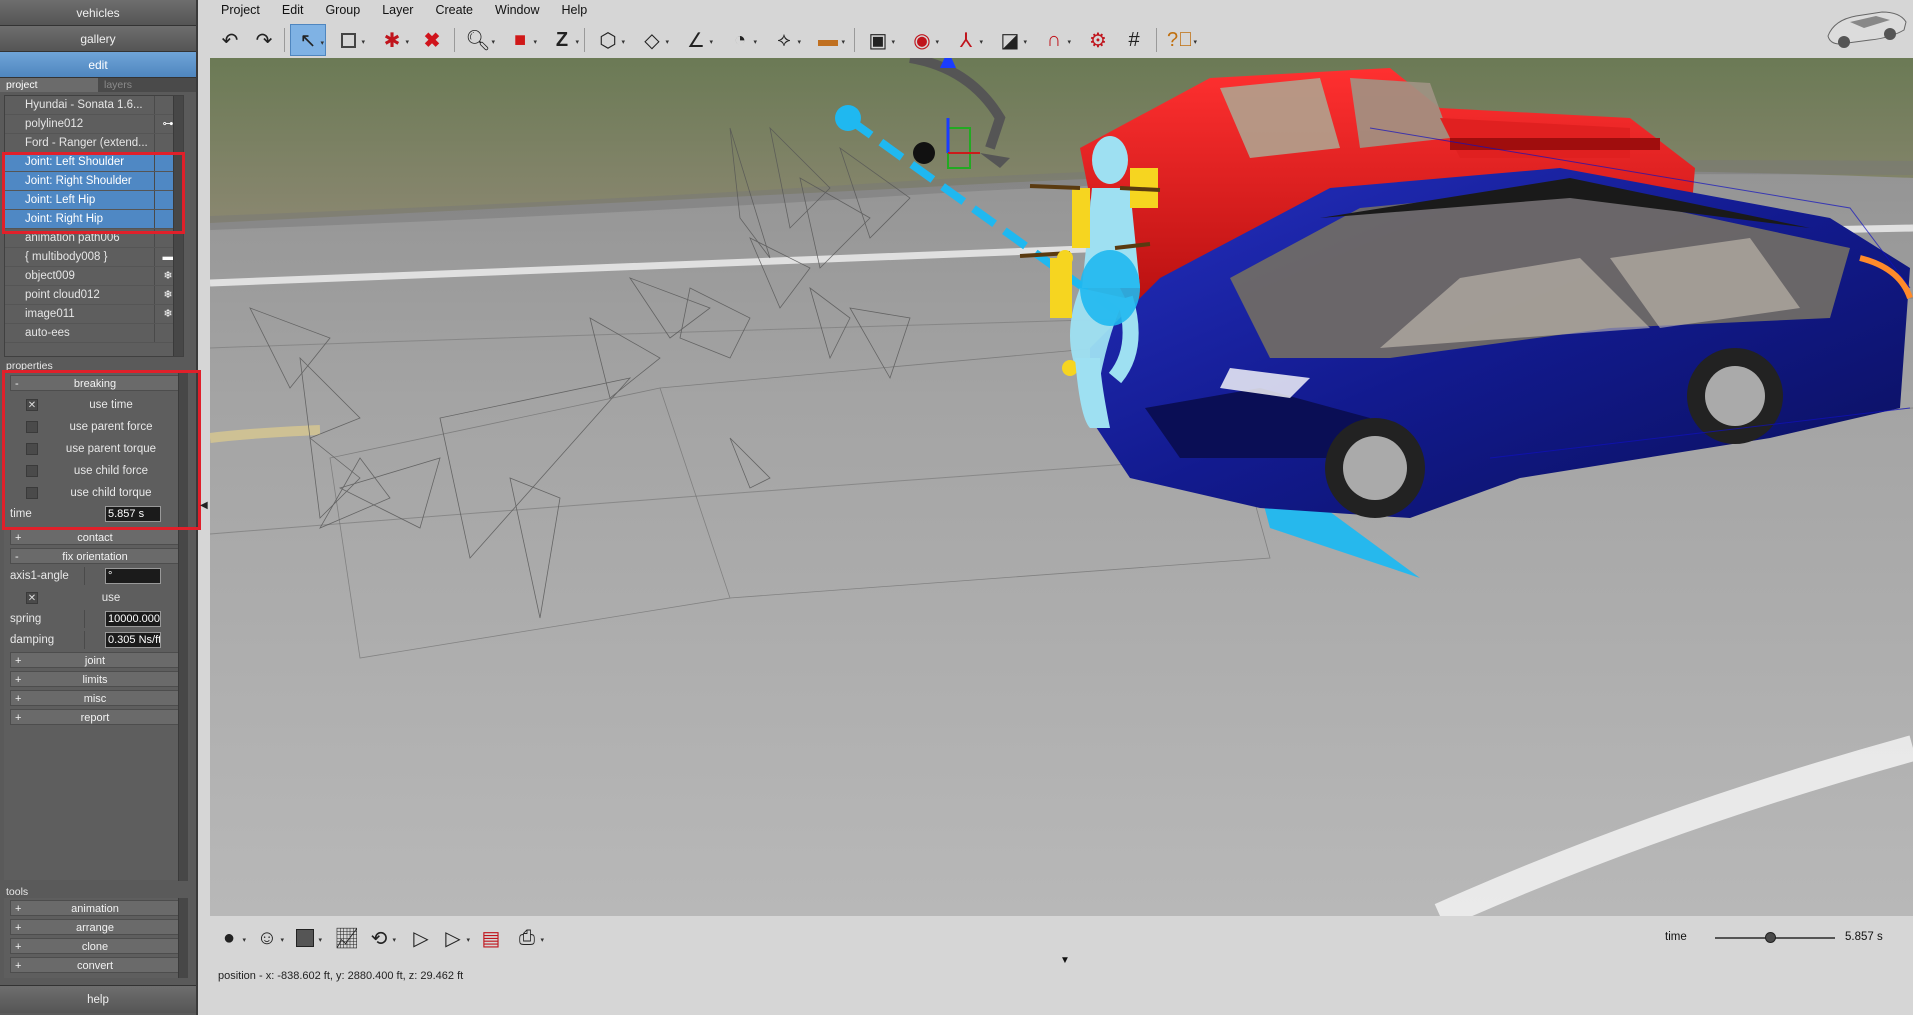  What do you see at coordinates (527, 938) in the screenshot?
I see `print-icon: ⎙ ▾` at bounding box center [527, 938].